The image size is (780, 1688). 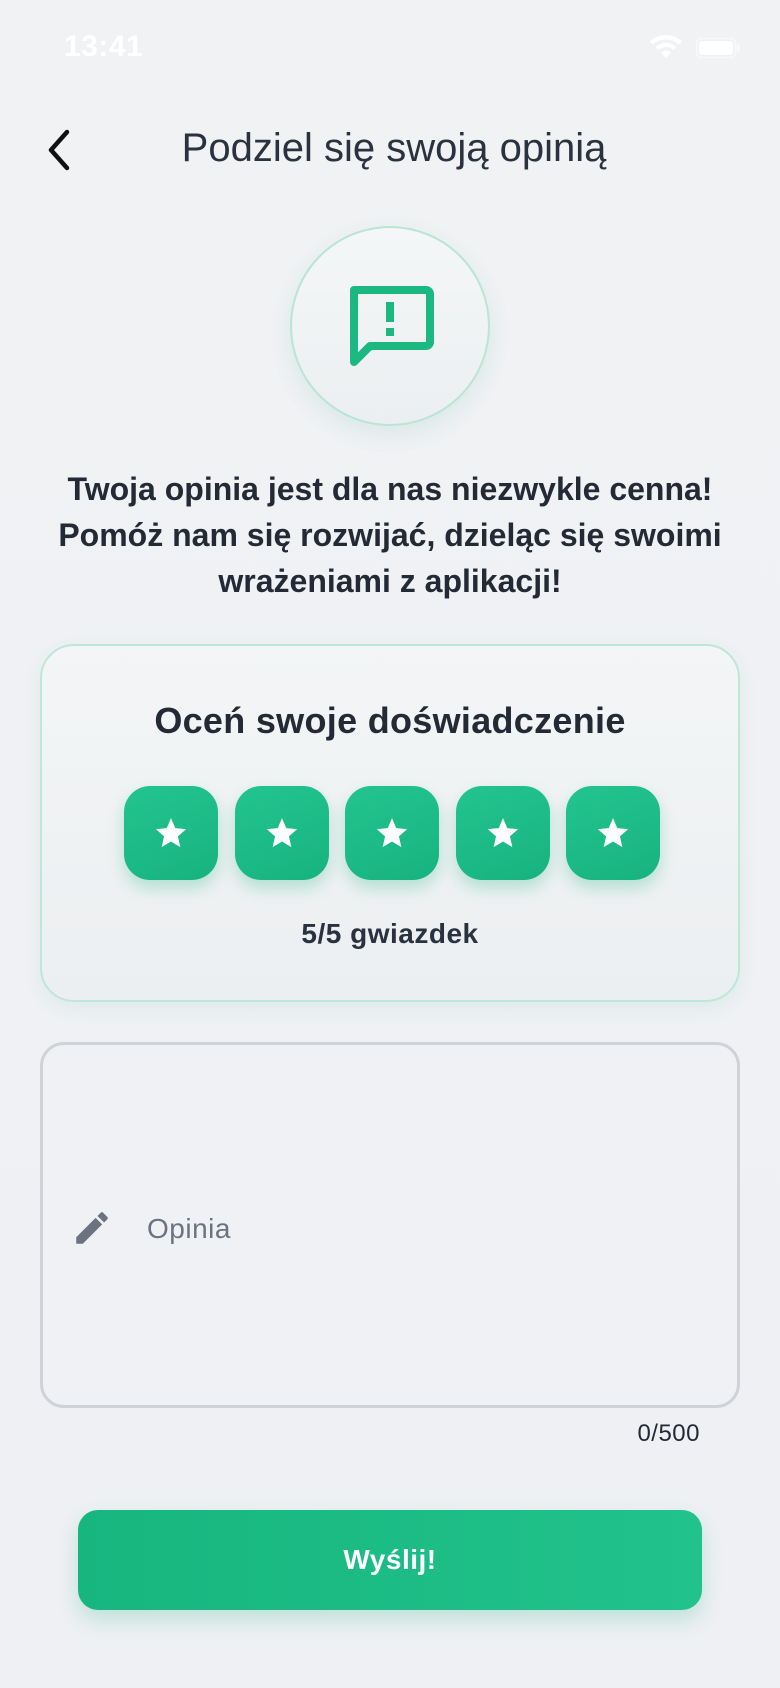 I want to click on wifi-icon, so click(x=666, y=46).